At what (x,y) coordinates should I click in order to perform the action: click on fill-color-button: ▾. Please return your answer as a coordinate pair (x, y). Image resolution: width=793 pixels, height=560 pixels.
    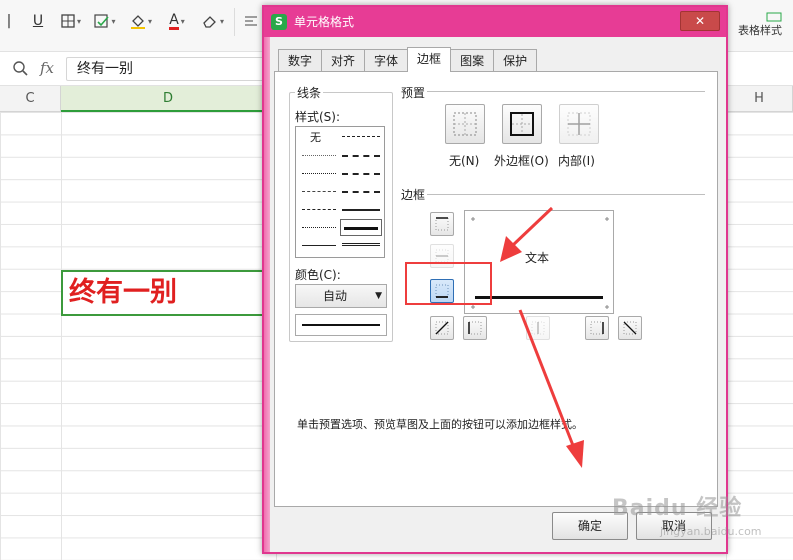
    Looking at the image, I should click on (141, 21).